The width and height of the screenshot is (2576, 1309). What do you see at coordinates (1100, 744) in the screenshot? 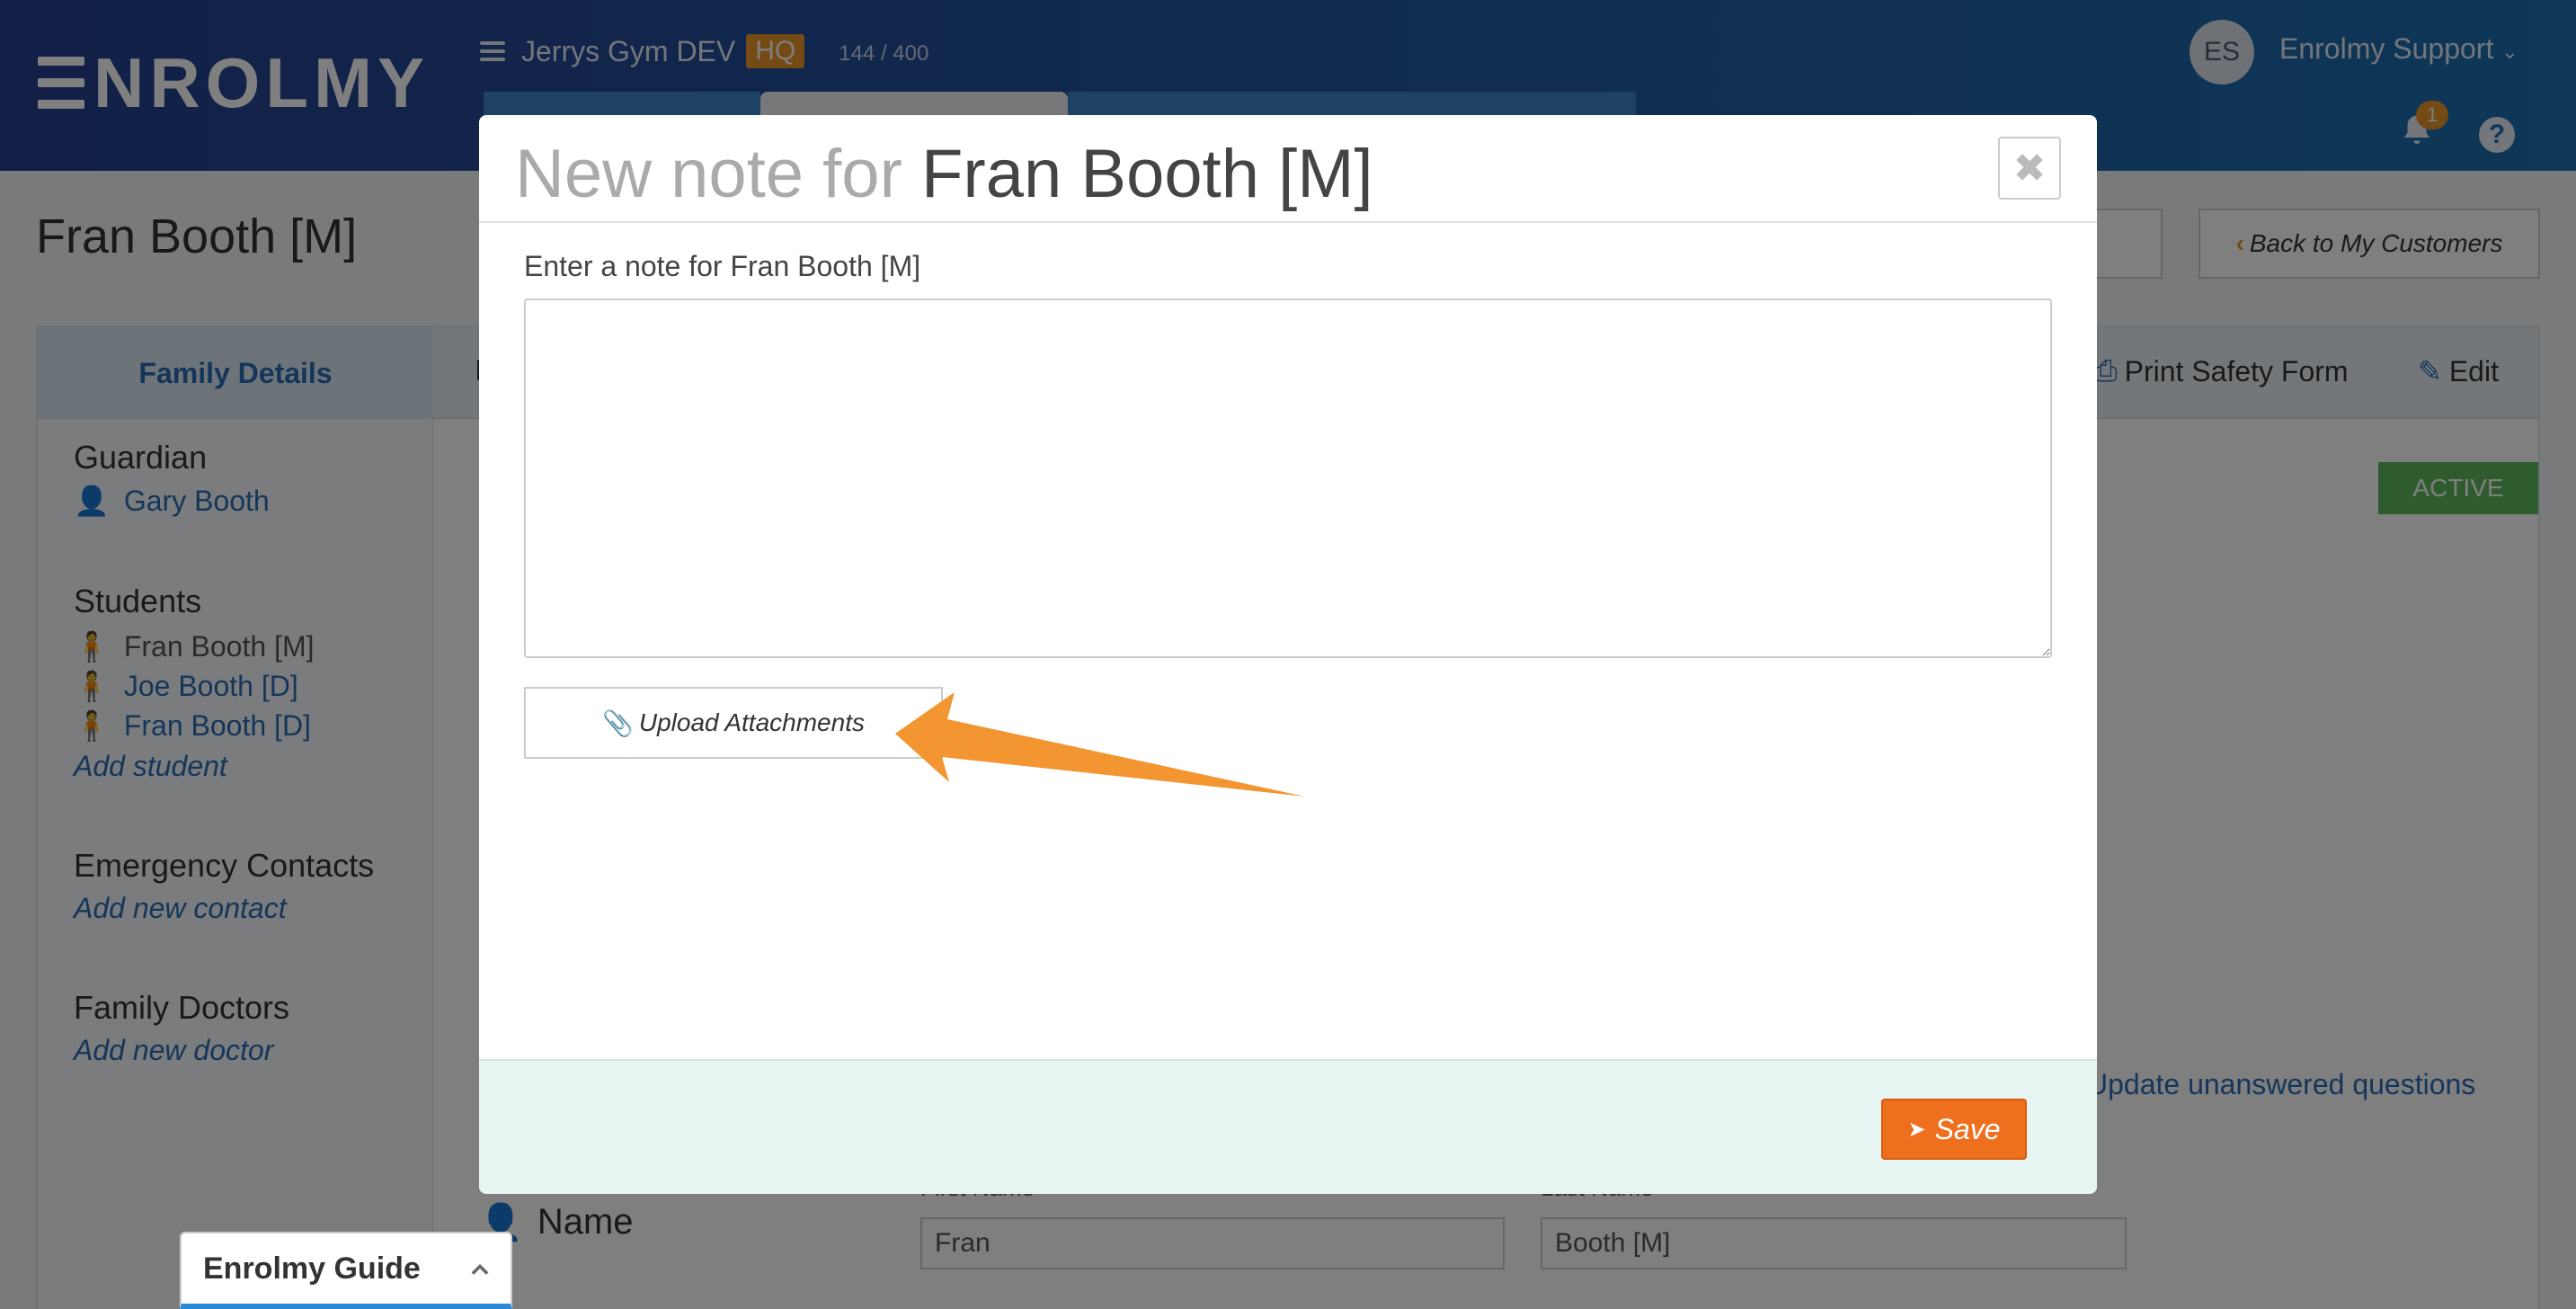
I see `annotation-arrow-icon` at bounding box center [1100, 744].